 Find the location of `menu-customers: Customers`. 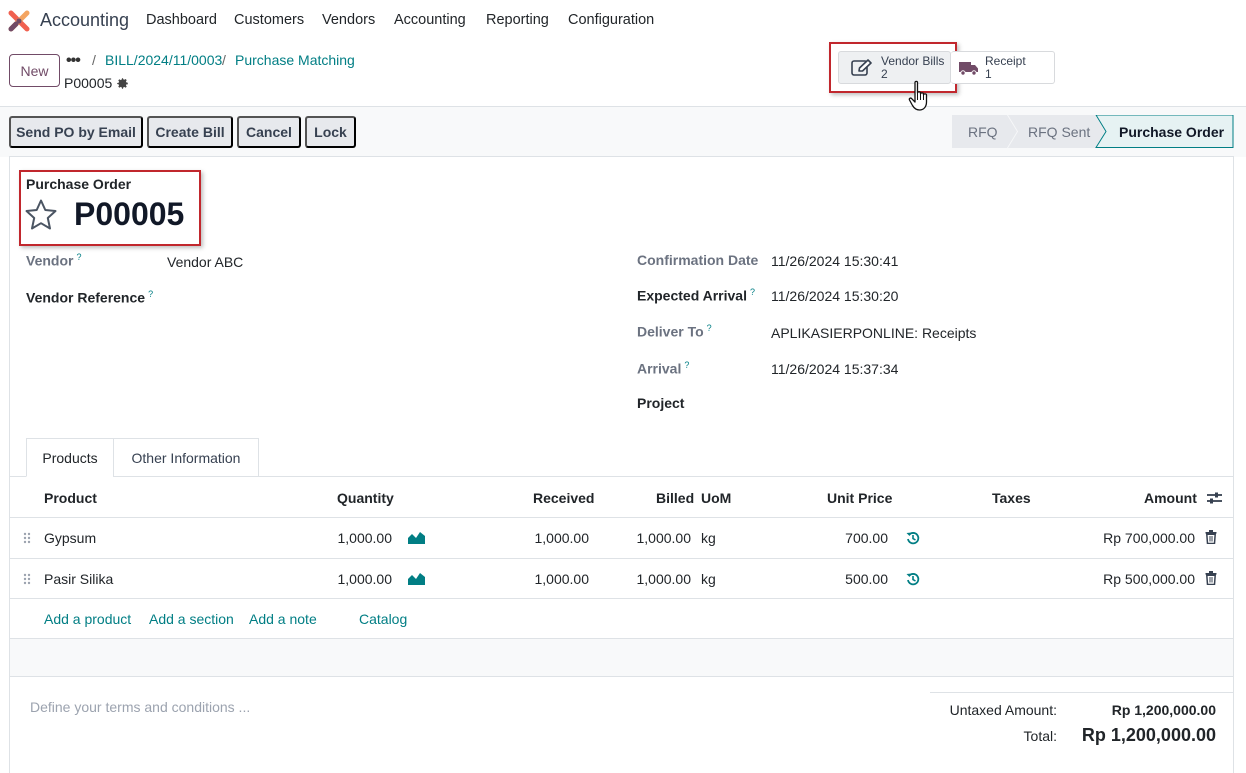

menu-customers: Customers is located at coordinates (269, 20).